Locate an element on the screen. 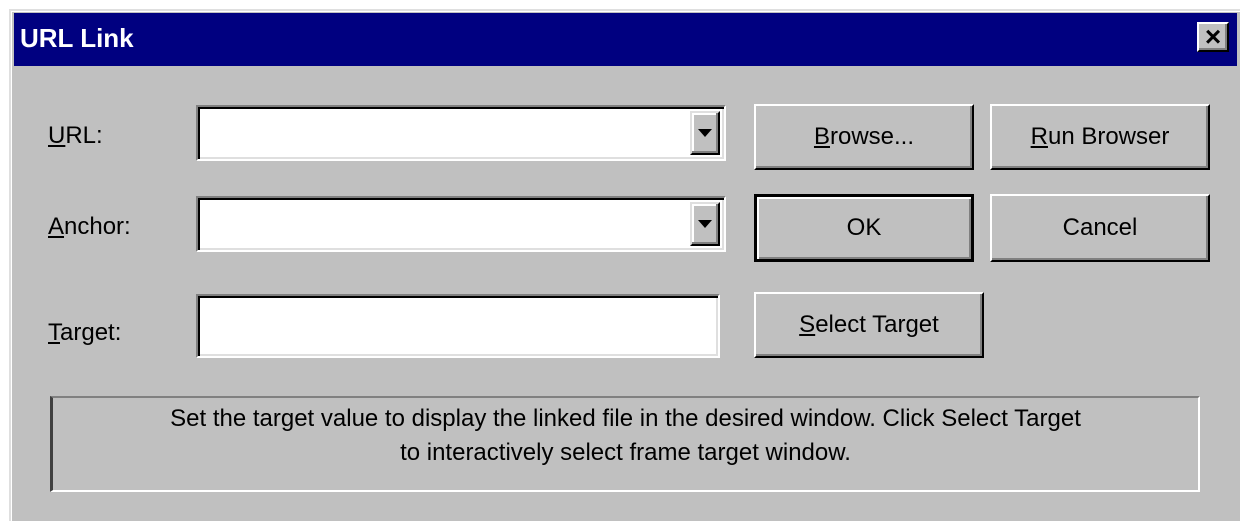 The image size is (1244, 521). anchor-dropdown-button is located at coordinates (705, 224).